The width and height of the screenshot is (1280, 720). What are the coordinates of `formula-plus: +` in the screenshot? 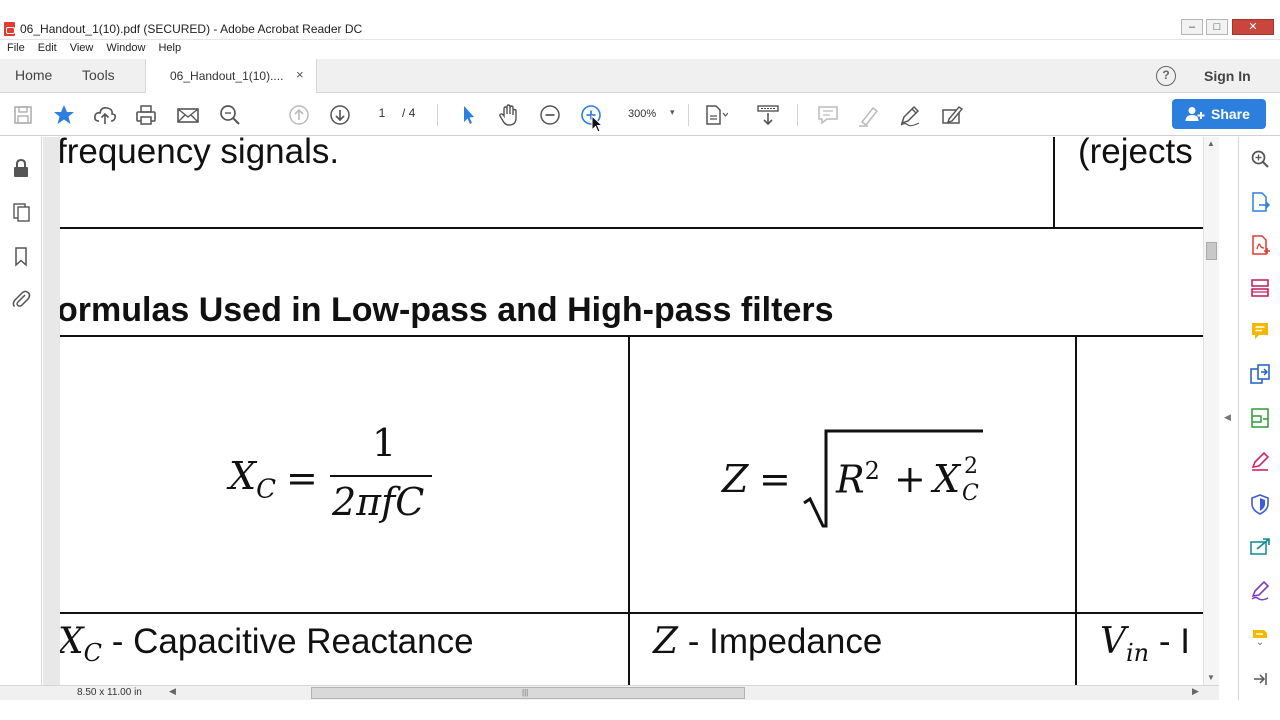 It's located at (910, 479).